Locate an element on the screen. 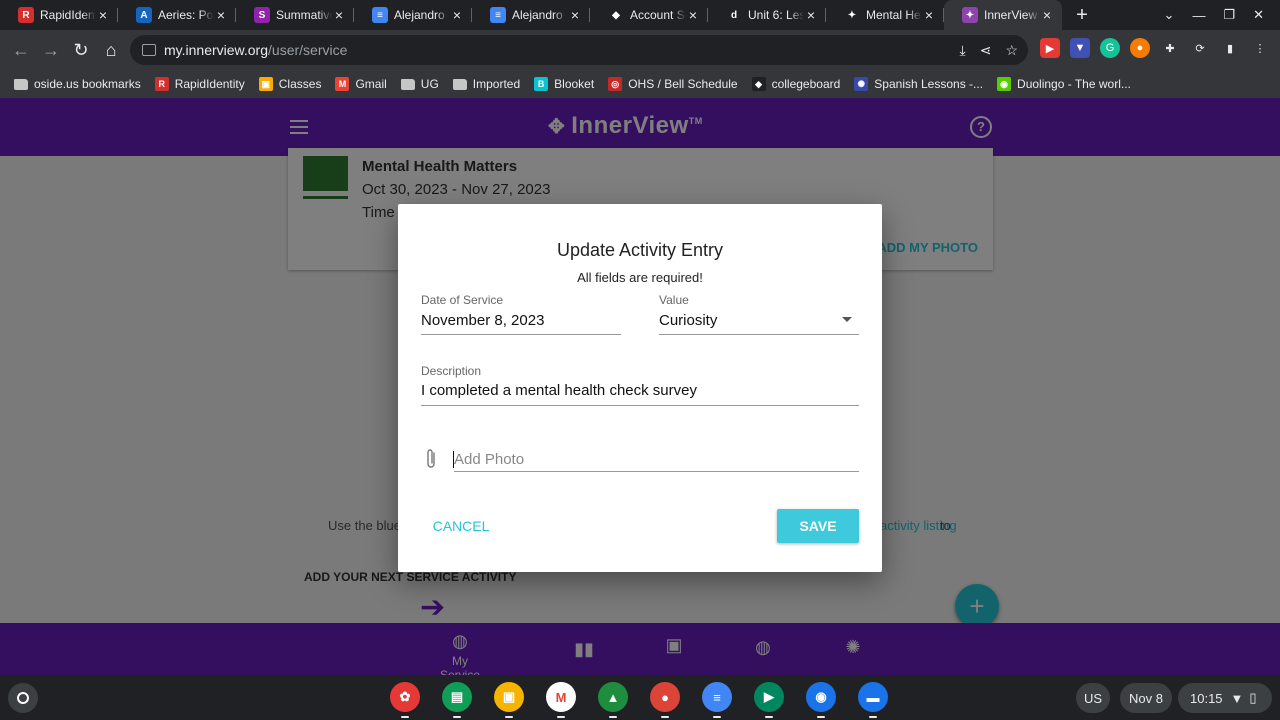  play-store-app-icon: ▶ is located at coordinates (769, 700).